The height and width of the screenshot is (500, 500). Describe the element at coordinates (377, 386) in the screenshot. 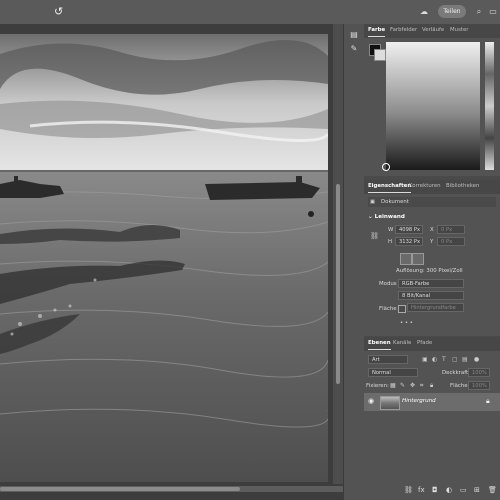

I see `lock-label: Fixieren:` at that location.